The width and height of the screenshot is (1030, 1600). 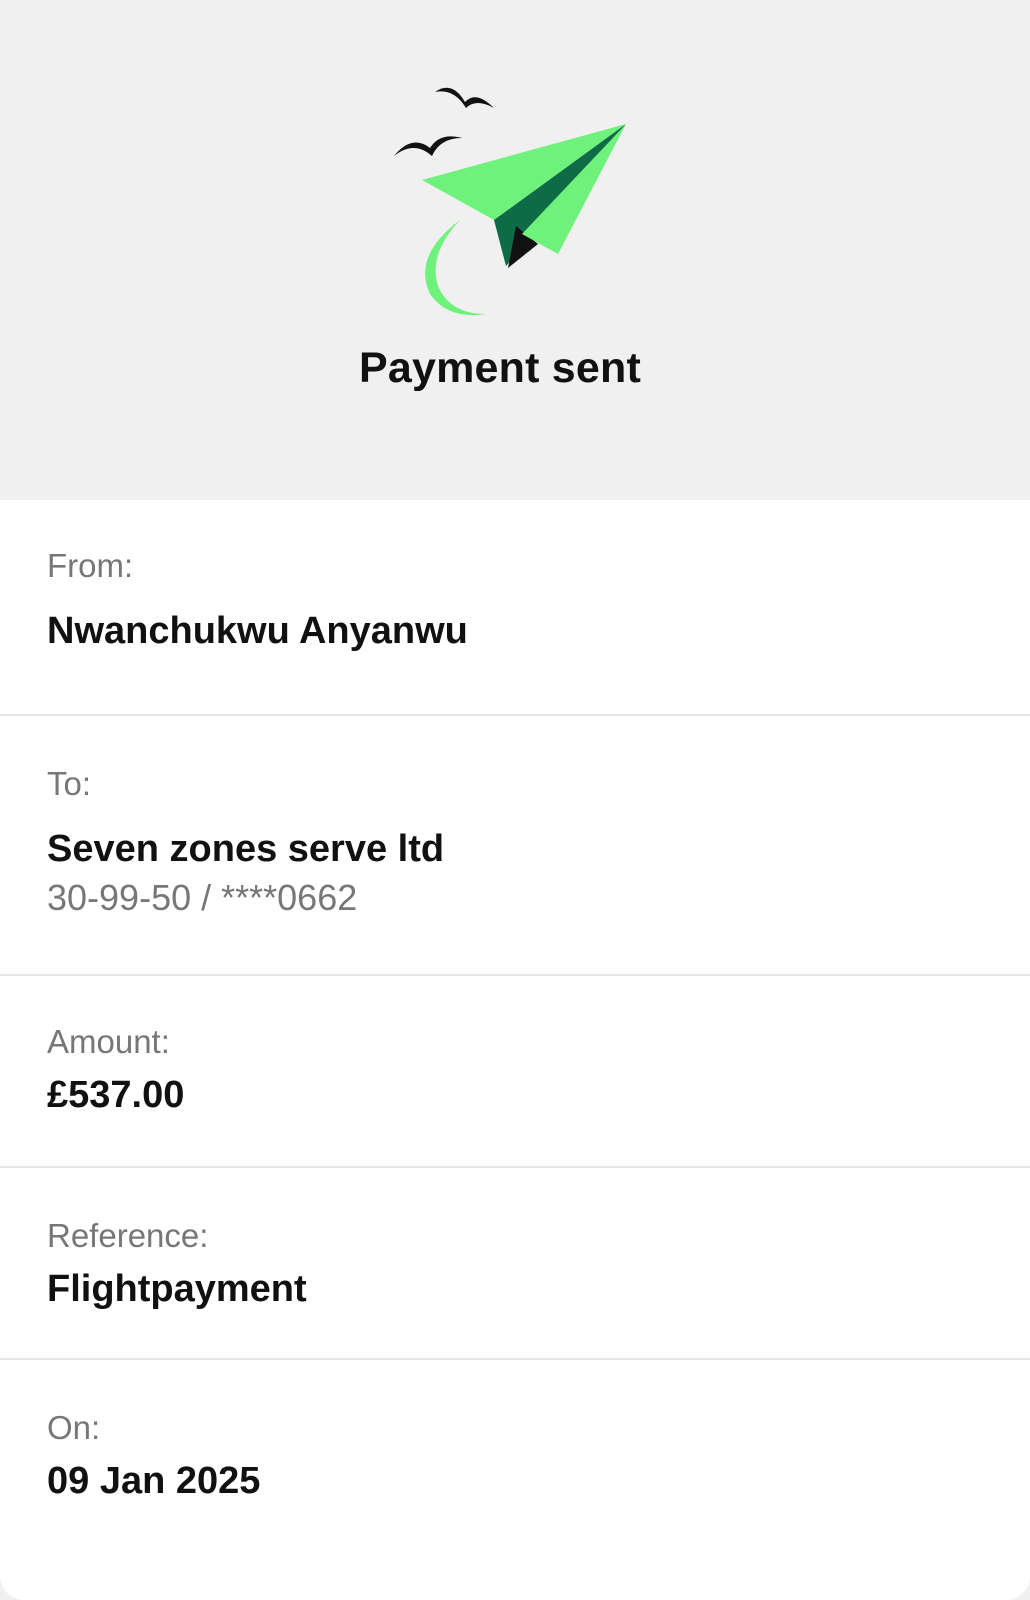 I want to click on detail-row-date: On: 09 Jan 2025, so click(x=515, y=1460).